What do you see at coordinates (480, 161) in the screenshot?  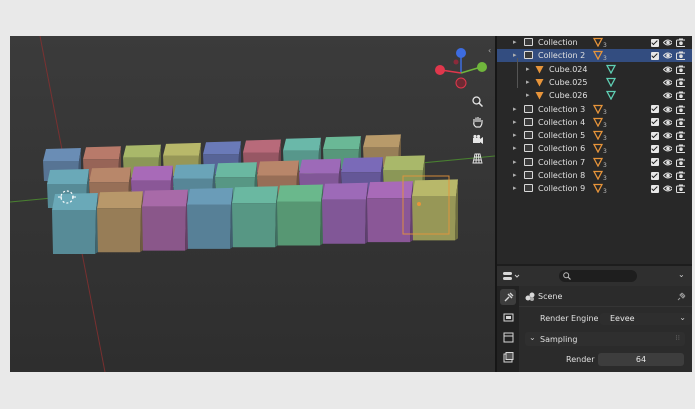 I see `grid-icon` at bounding box center [480, 161].